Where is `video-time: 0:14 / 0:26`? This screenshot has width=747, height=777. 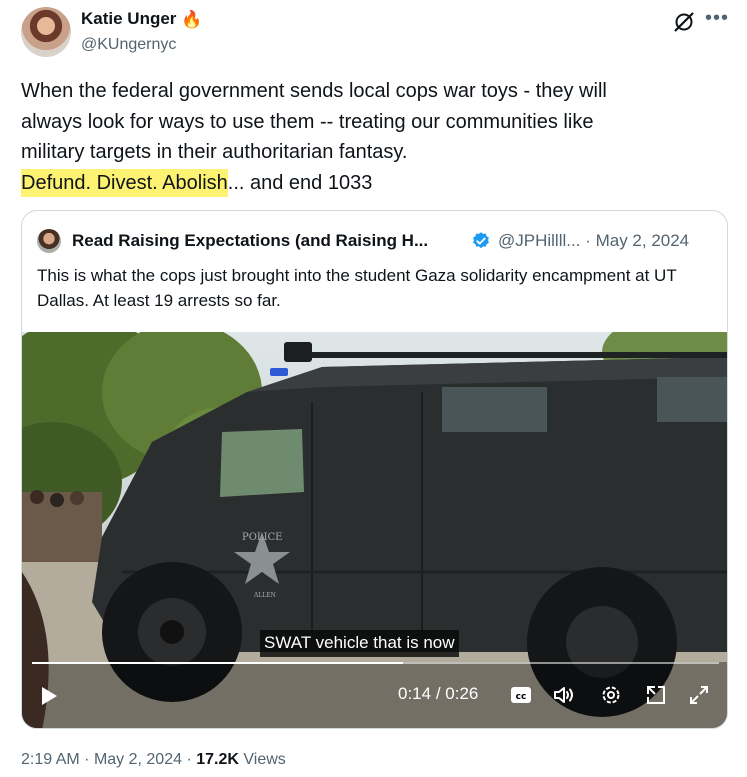 video-time: 0:14 / 0:26 is located at coordinates (438, 694).